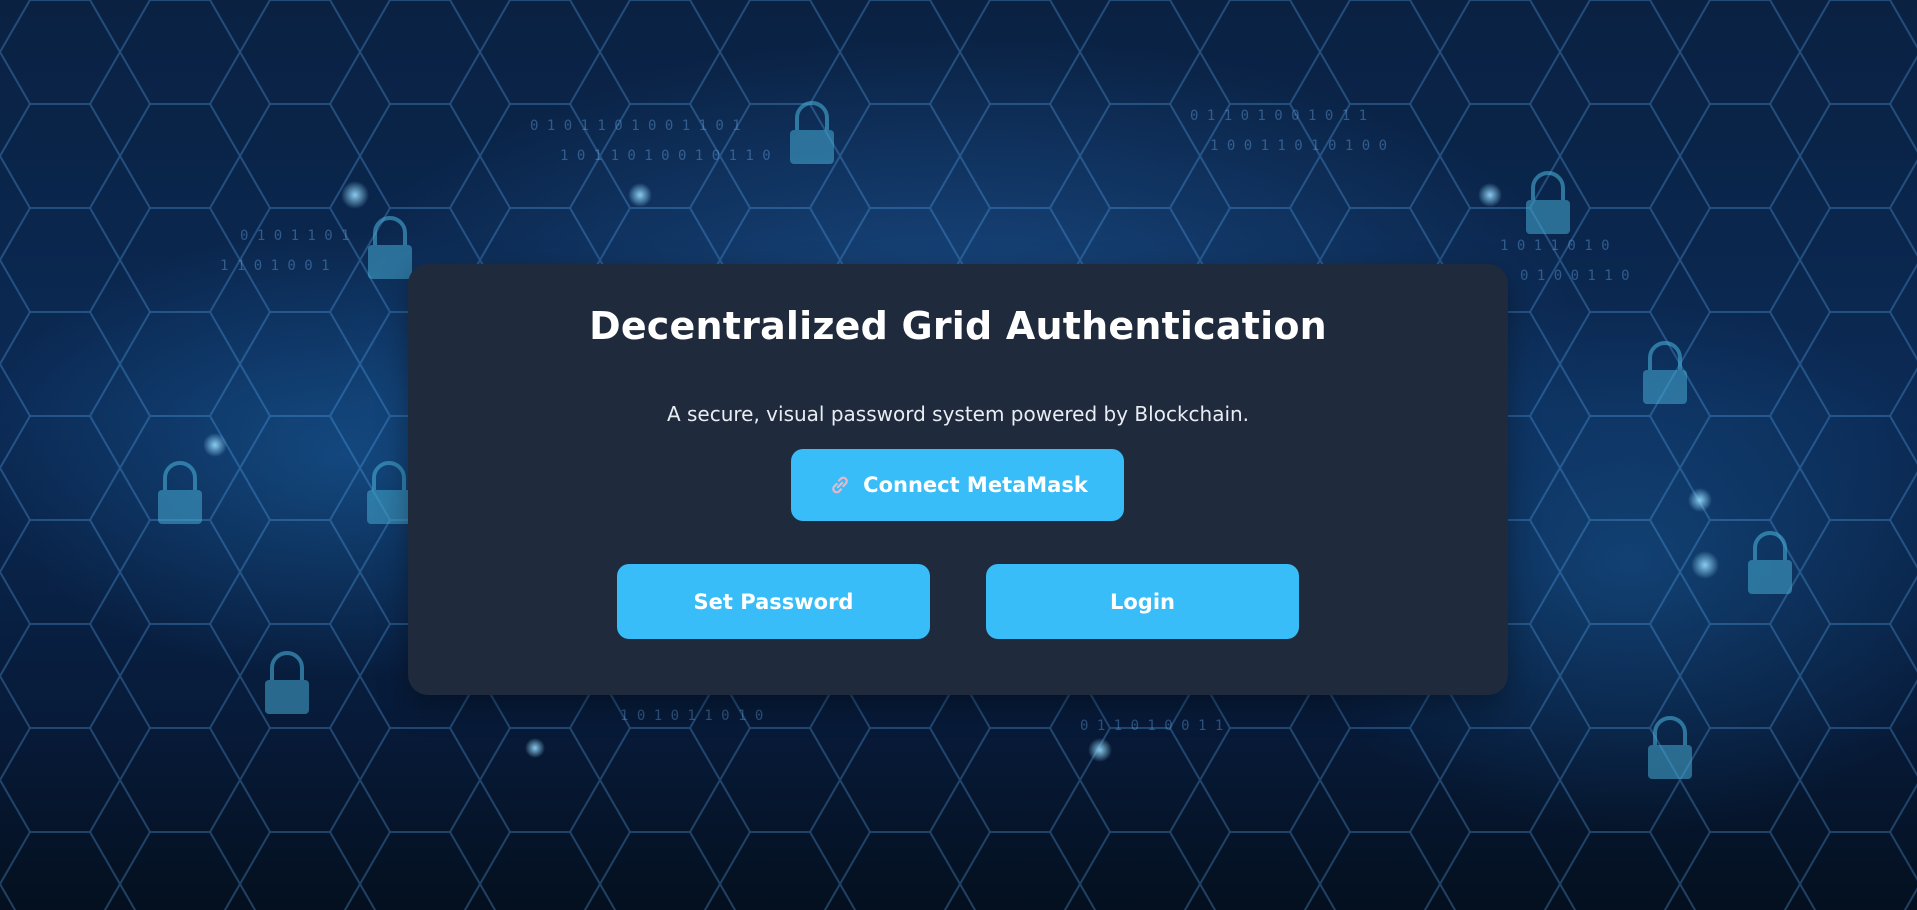 The image size is (1917, 910). Describe the element at coordinates (840, 485) in the screenshot. I see `link-icon` at that location.